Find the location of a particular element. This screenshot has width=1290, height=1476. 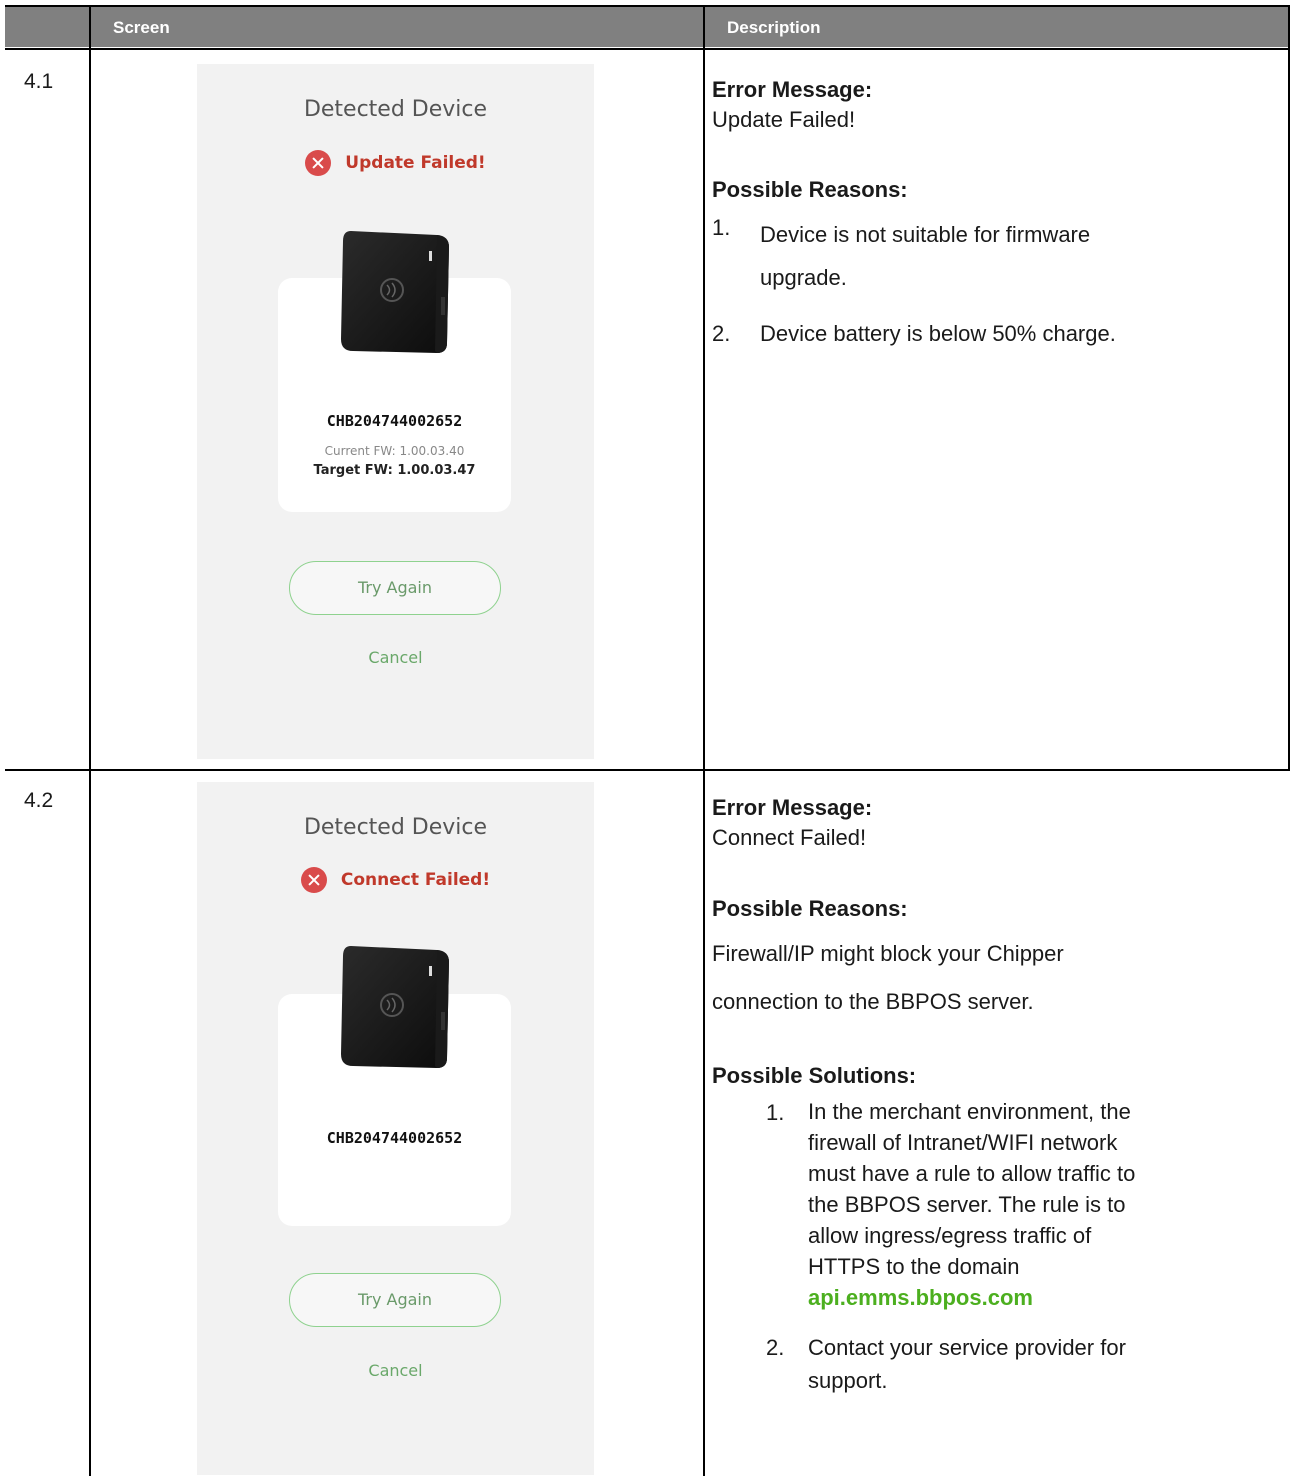

row-number: 4.2 is located at coordinates (39, 800).